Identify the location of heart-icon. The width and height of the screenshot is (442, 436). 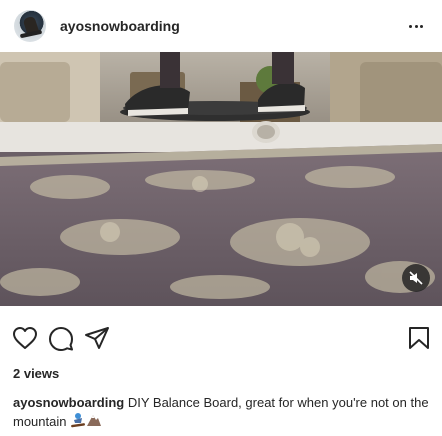
(25, 338).